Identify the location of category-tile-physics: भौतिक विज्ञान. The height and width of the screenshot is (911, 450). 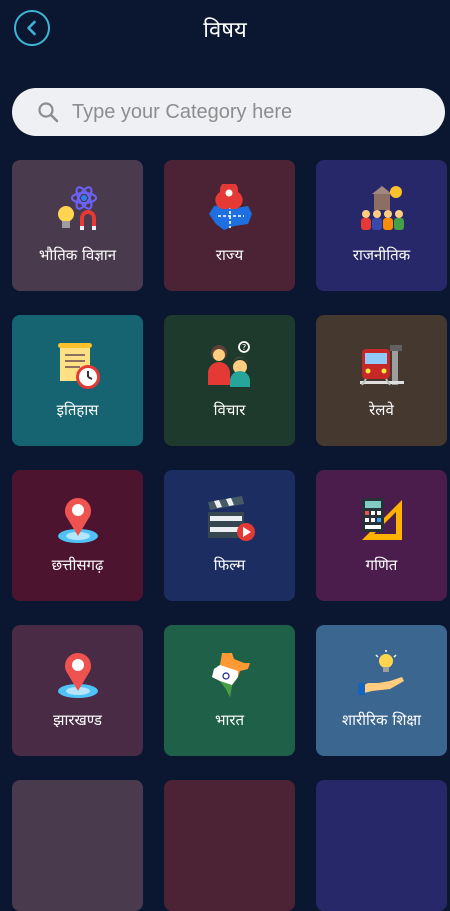
(77, 225).